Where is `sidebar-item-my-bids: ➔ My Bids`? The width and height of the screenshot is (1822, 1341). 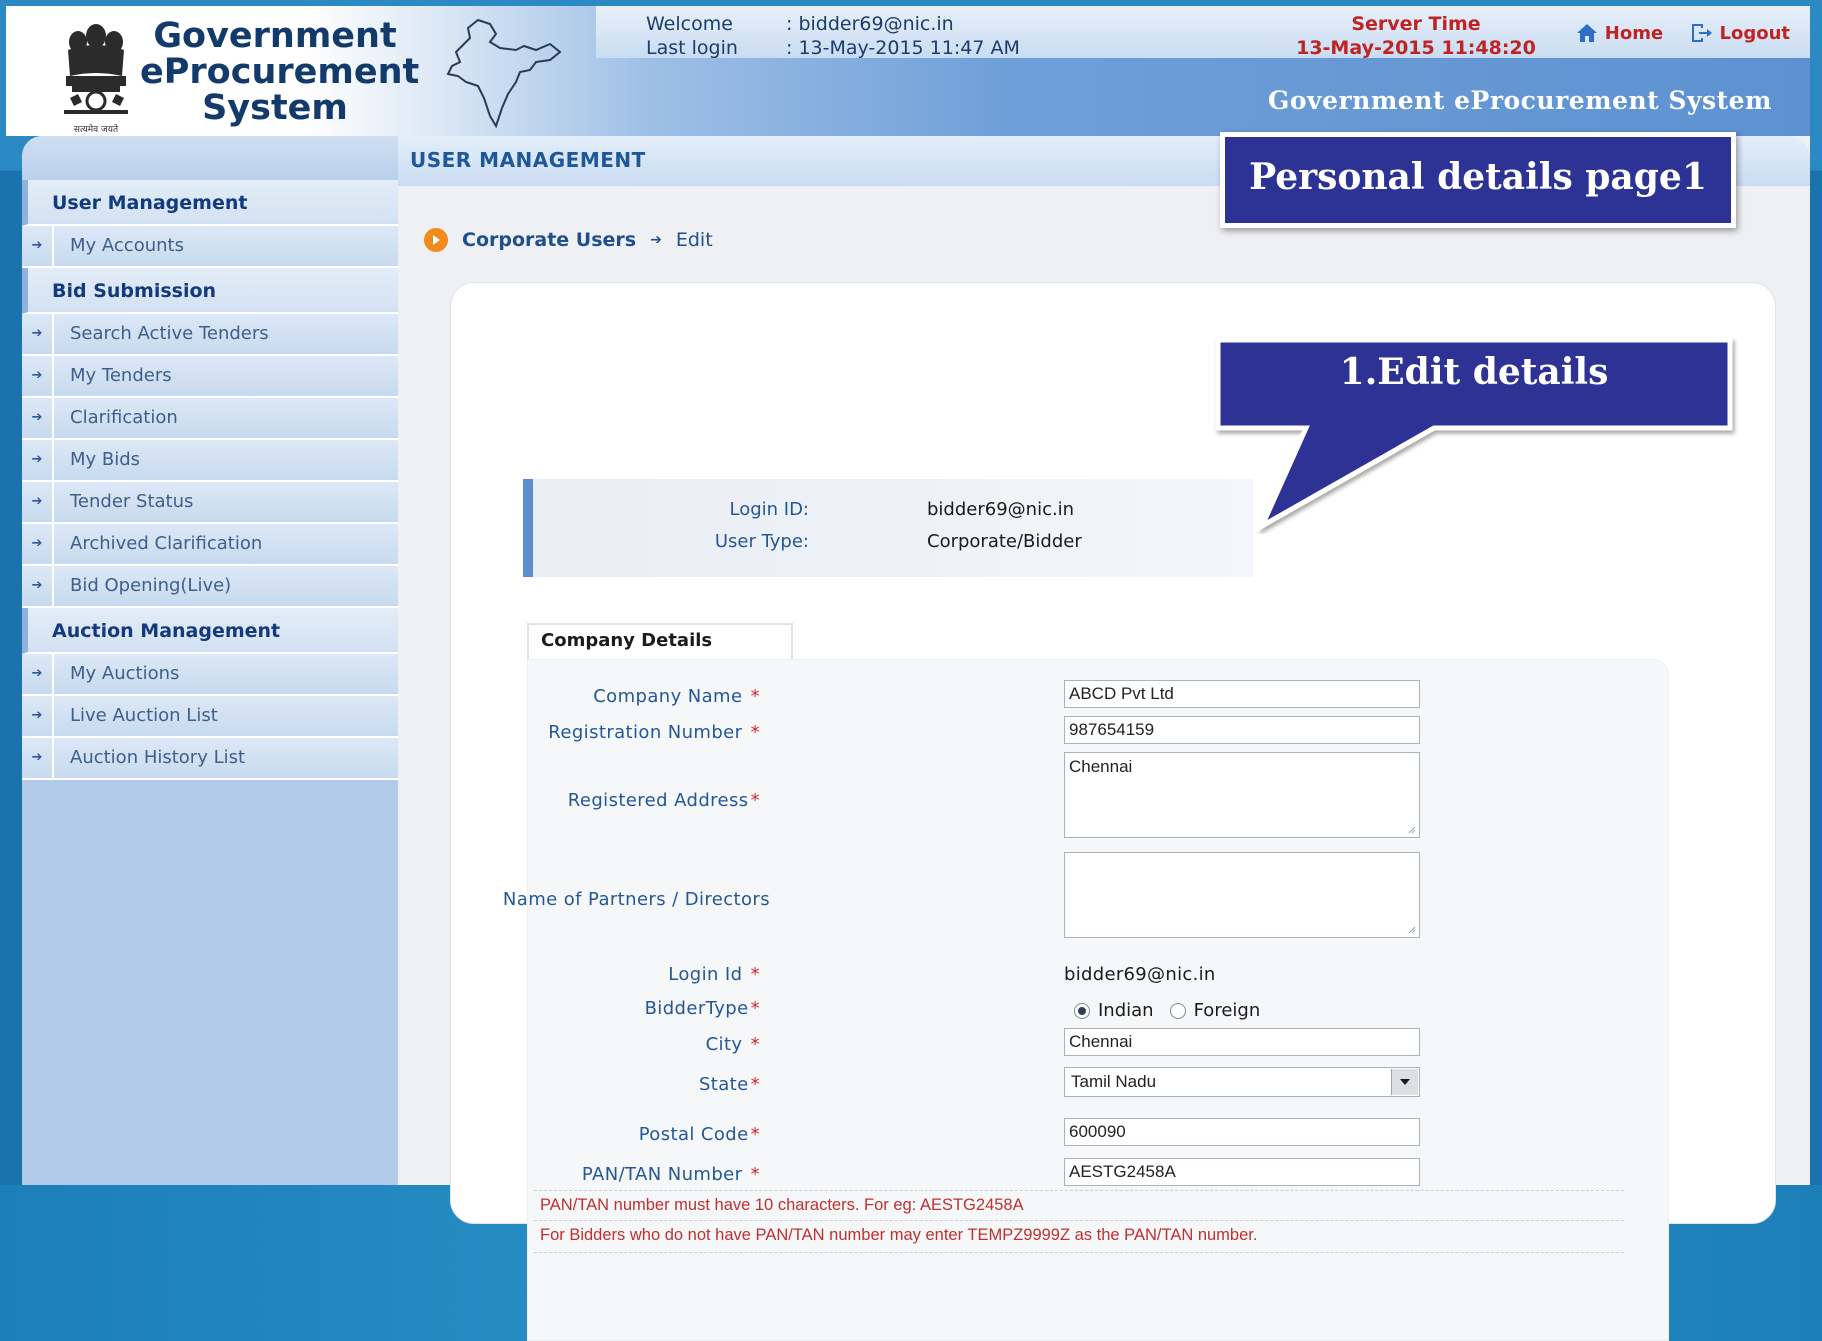 sidebar-item-my-bids: ➔ My Bids is located at coordinates (210, 461).